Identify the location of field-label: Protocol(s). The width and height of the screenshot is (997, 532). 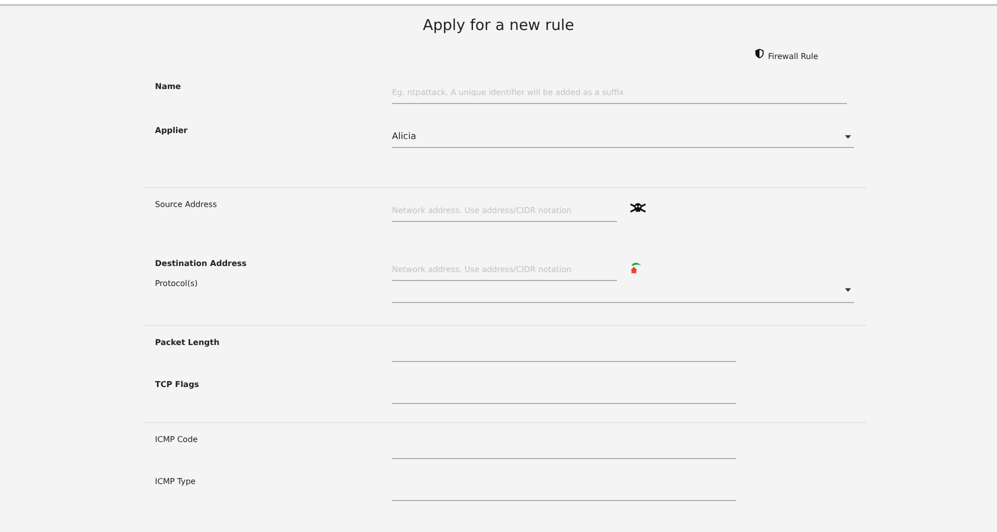
(176, 283).